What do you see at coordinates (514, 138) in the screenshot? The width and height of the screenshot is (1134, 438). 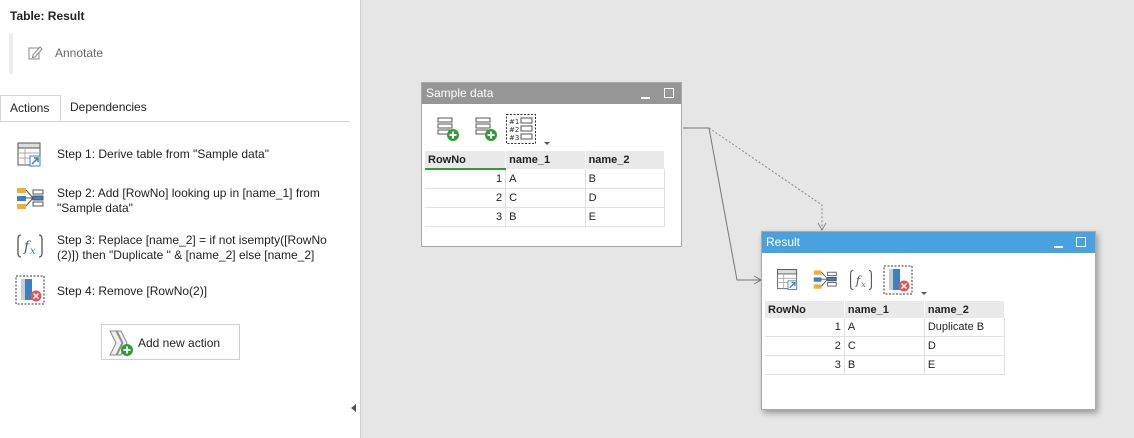 I see `row-number-icon-label-3: #3` at bounding box center [514, 138].